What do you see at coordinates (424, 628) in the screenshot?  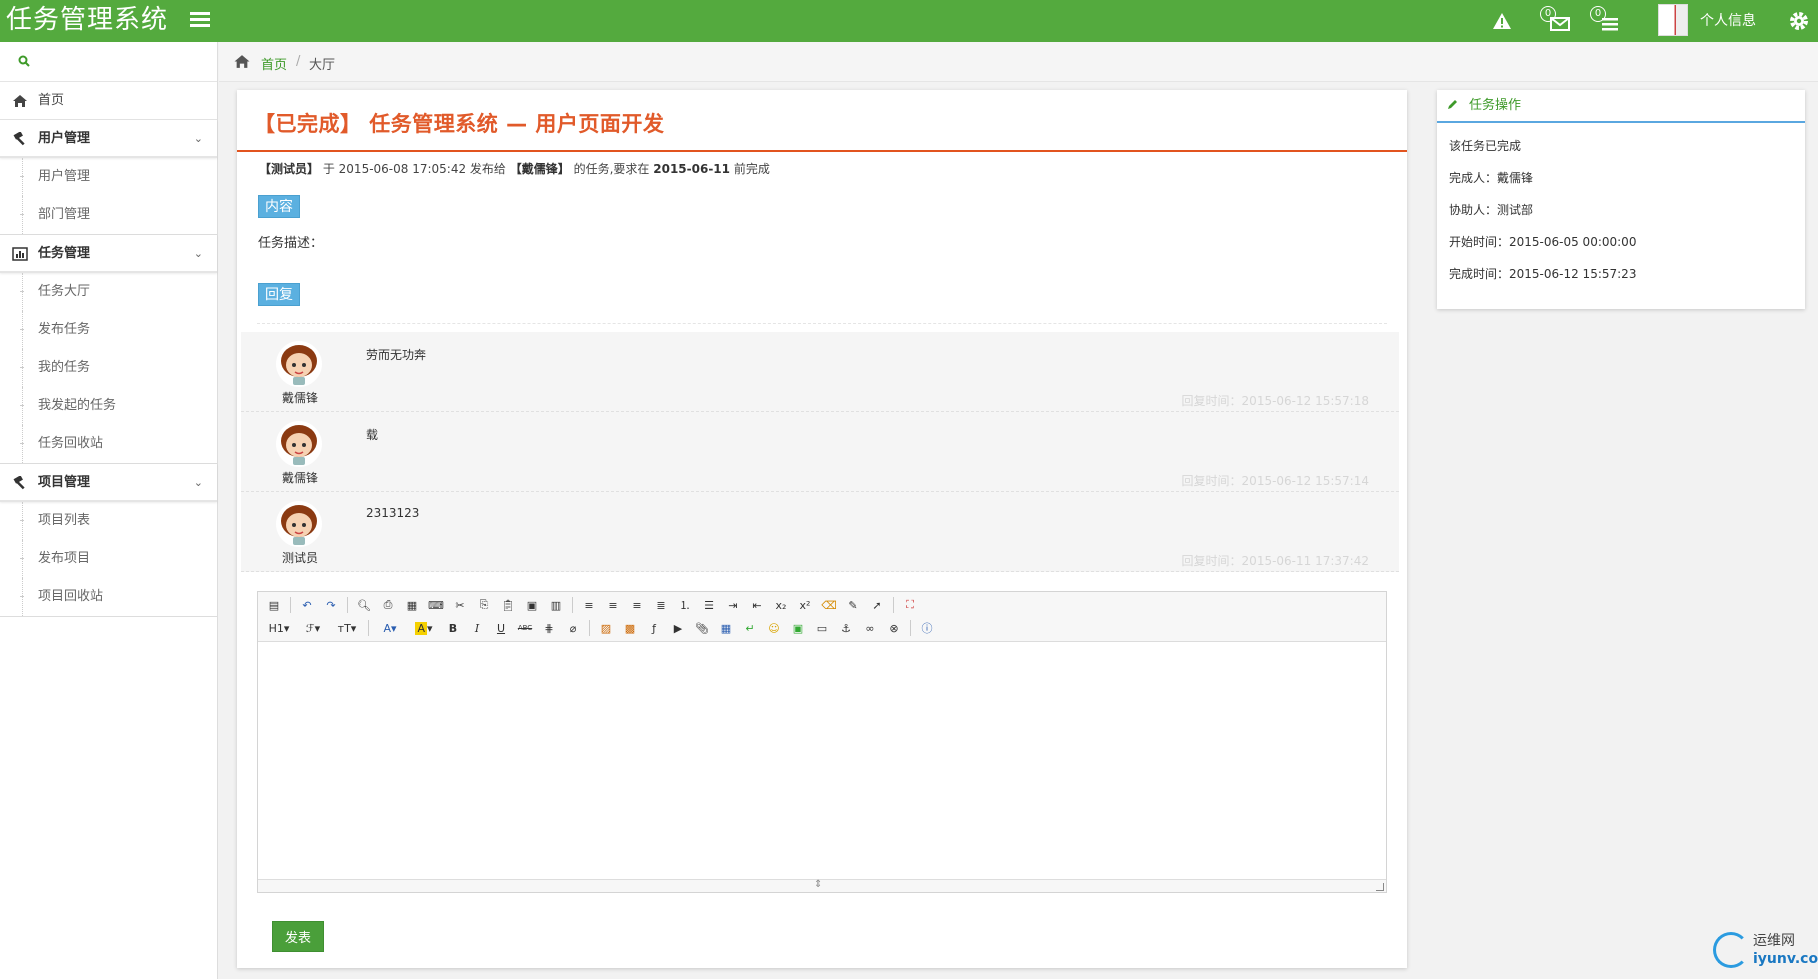 I see `highlight-color-button: A ▾` at bounding box center [424, 628].